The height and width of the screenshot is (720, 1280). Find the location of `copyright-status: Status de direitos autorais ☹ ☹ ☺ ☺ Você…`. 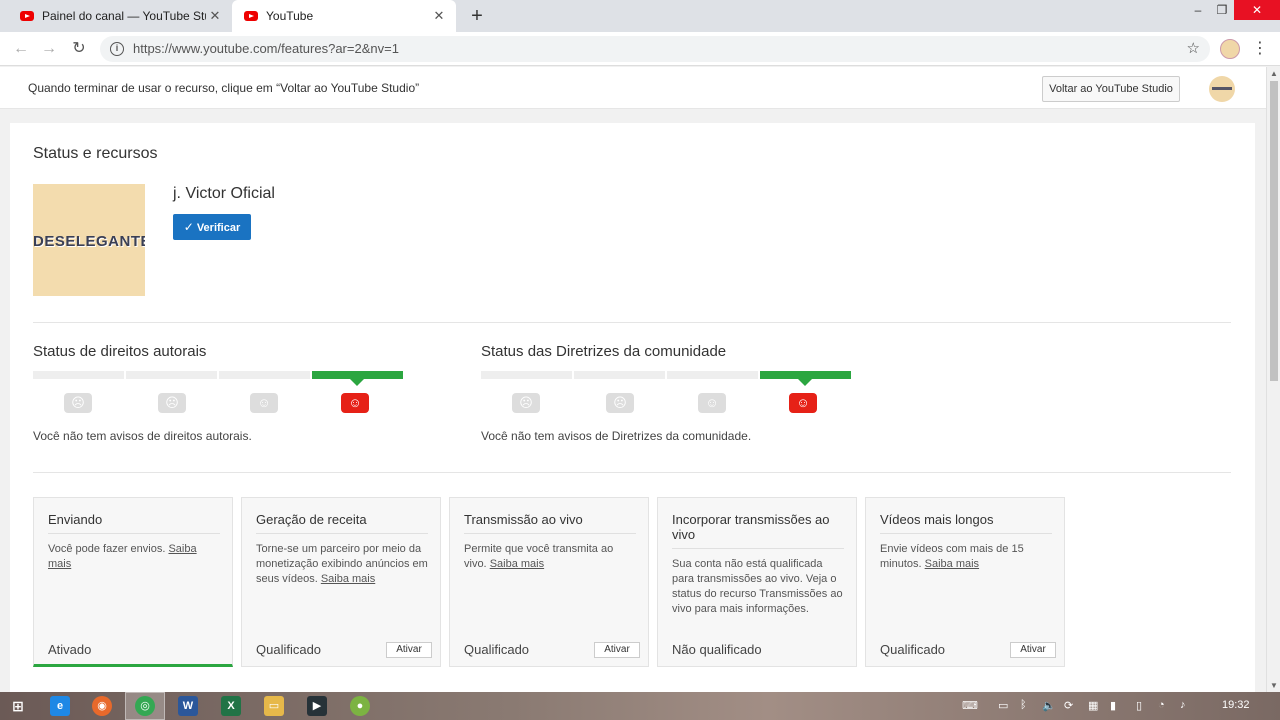

copyright-status: Status de direitos autorais ☹ ☹ ☺ ☺ Você… is located at coordinates (223, 393).